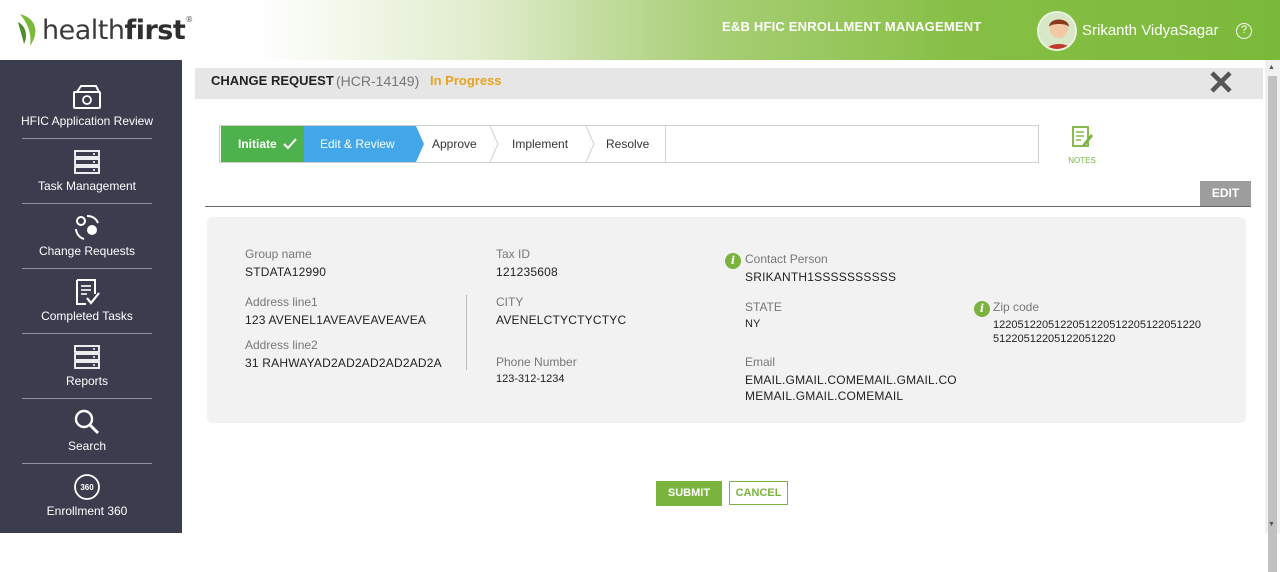  What do you see at coordinates (760, 362) in the screenshot?
I see `email-label: Email` at bounding box center [760, 362].